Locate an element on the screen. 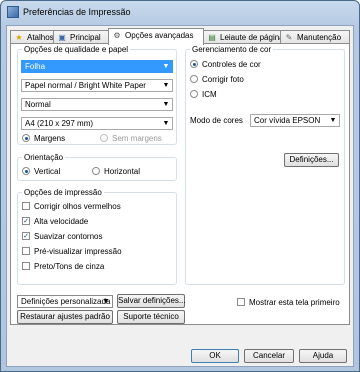 Image resolution: width=360 pixels, height=372 pixels. tab-opcoes-avancadas: ⚙ Opções avançadas is located at coordinates (156, 36).